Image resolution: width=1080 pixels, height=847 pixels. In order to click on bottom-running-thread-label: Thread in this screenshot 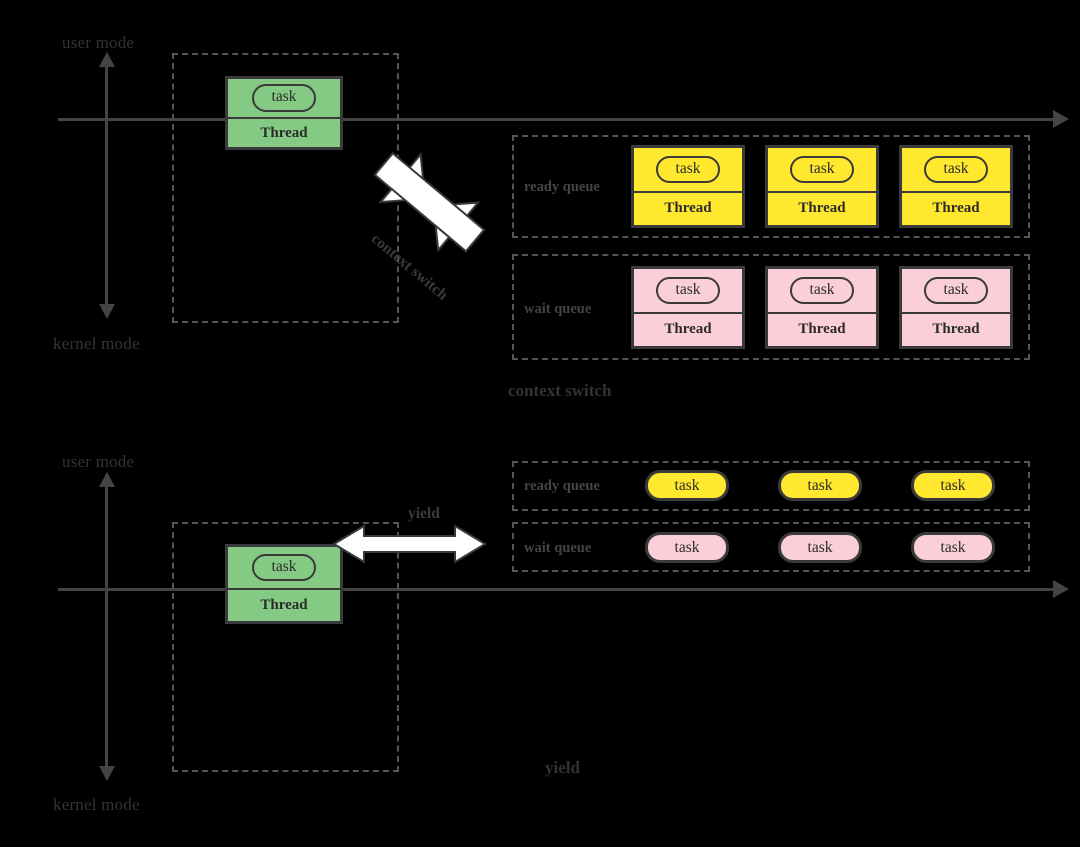, I will do `click(284, 605)`.